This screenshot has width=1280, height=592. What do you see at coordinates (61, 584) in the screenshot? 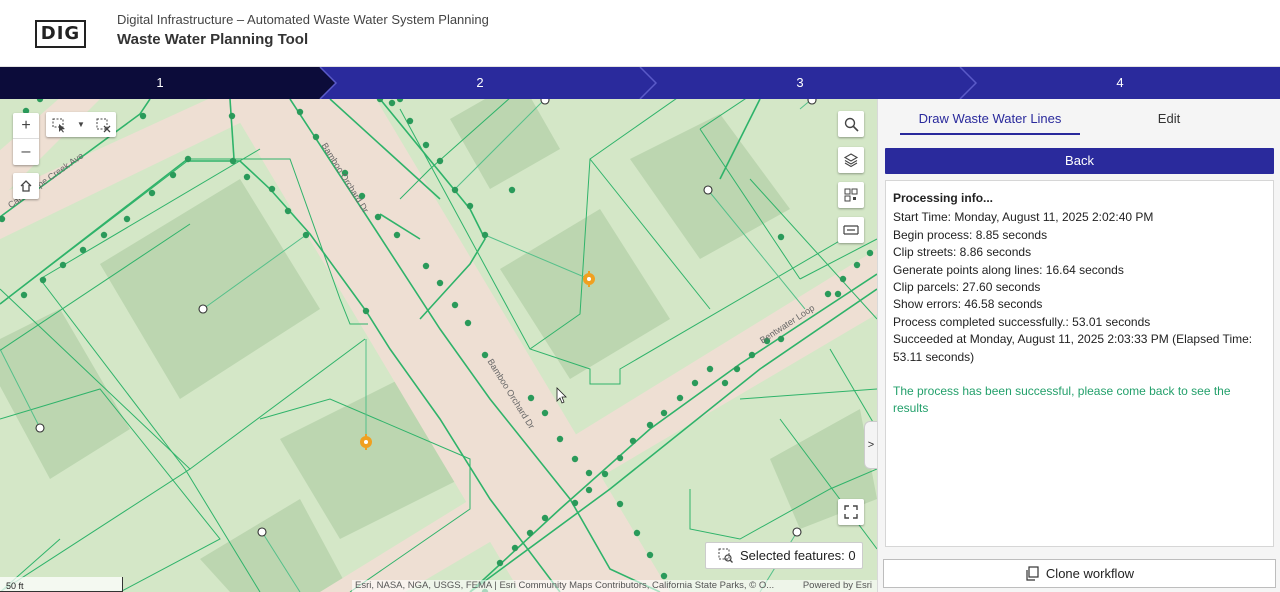
I see `scale-bar: 50 ft` at bounding box center [61, 584].